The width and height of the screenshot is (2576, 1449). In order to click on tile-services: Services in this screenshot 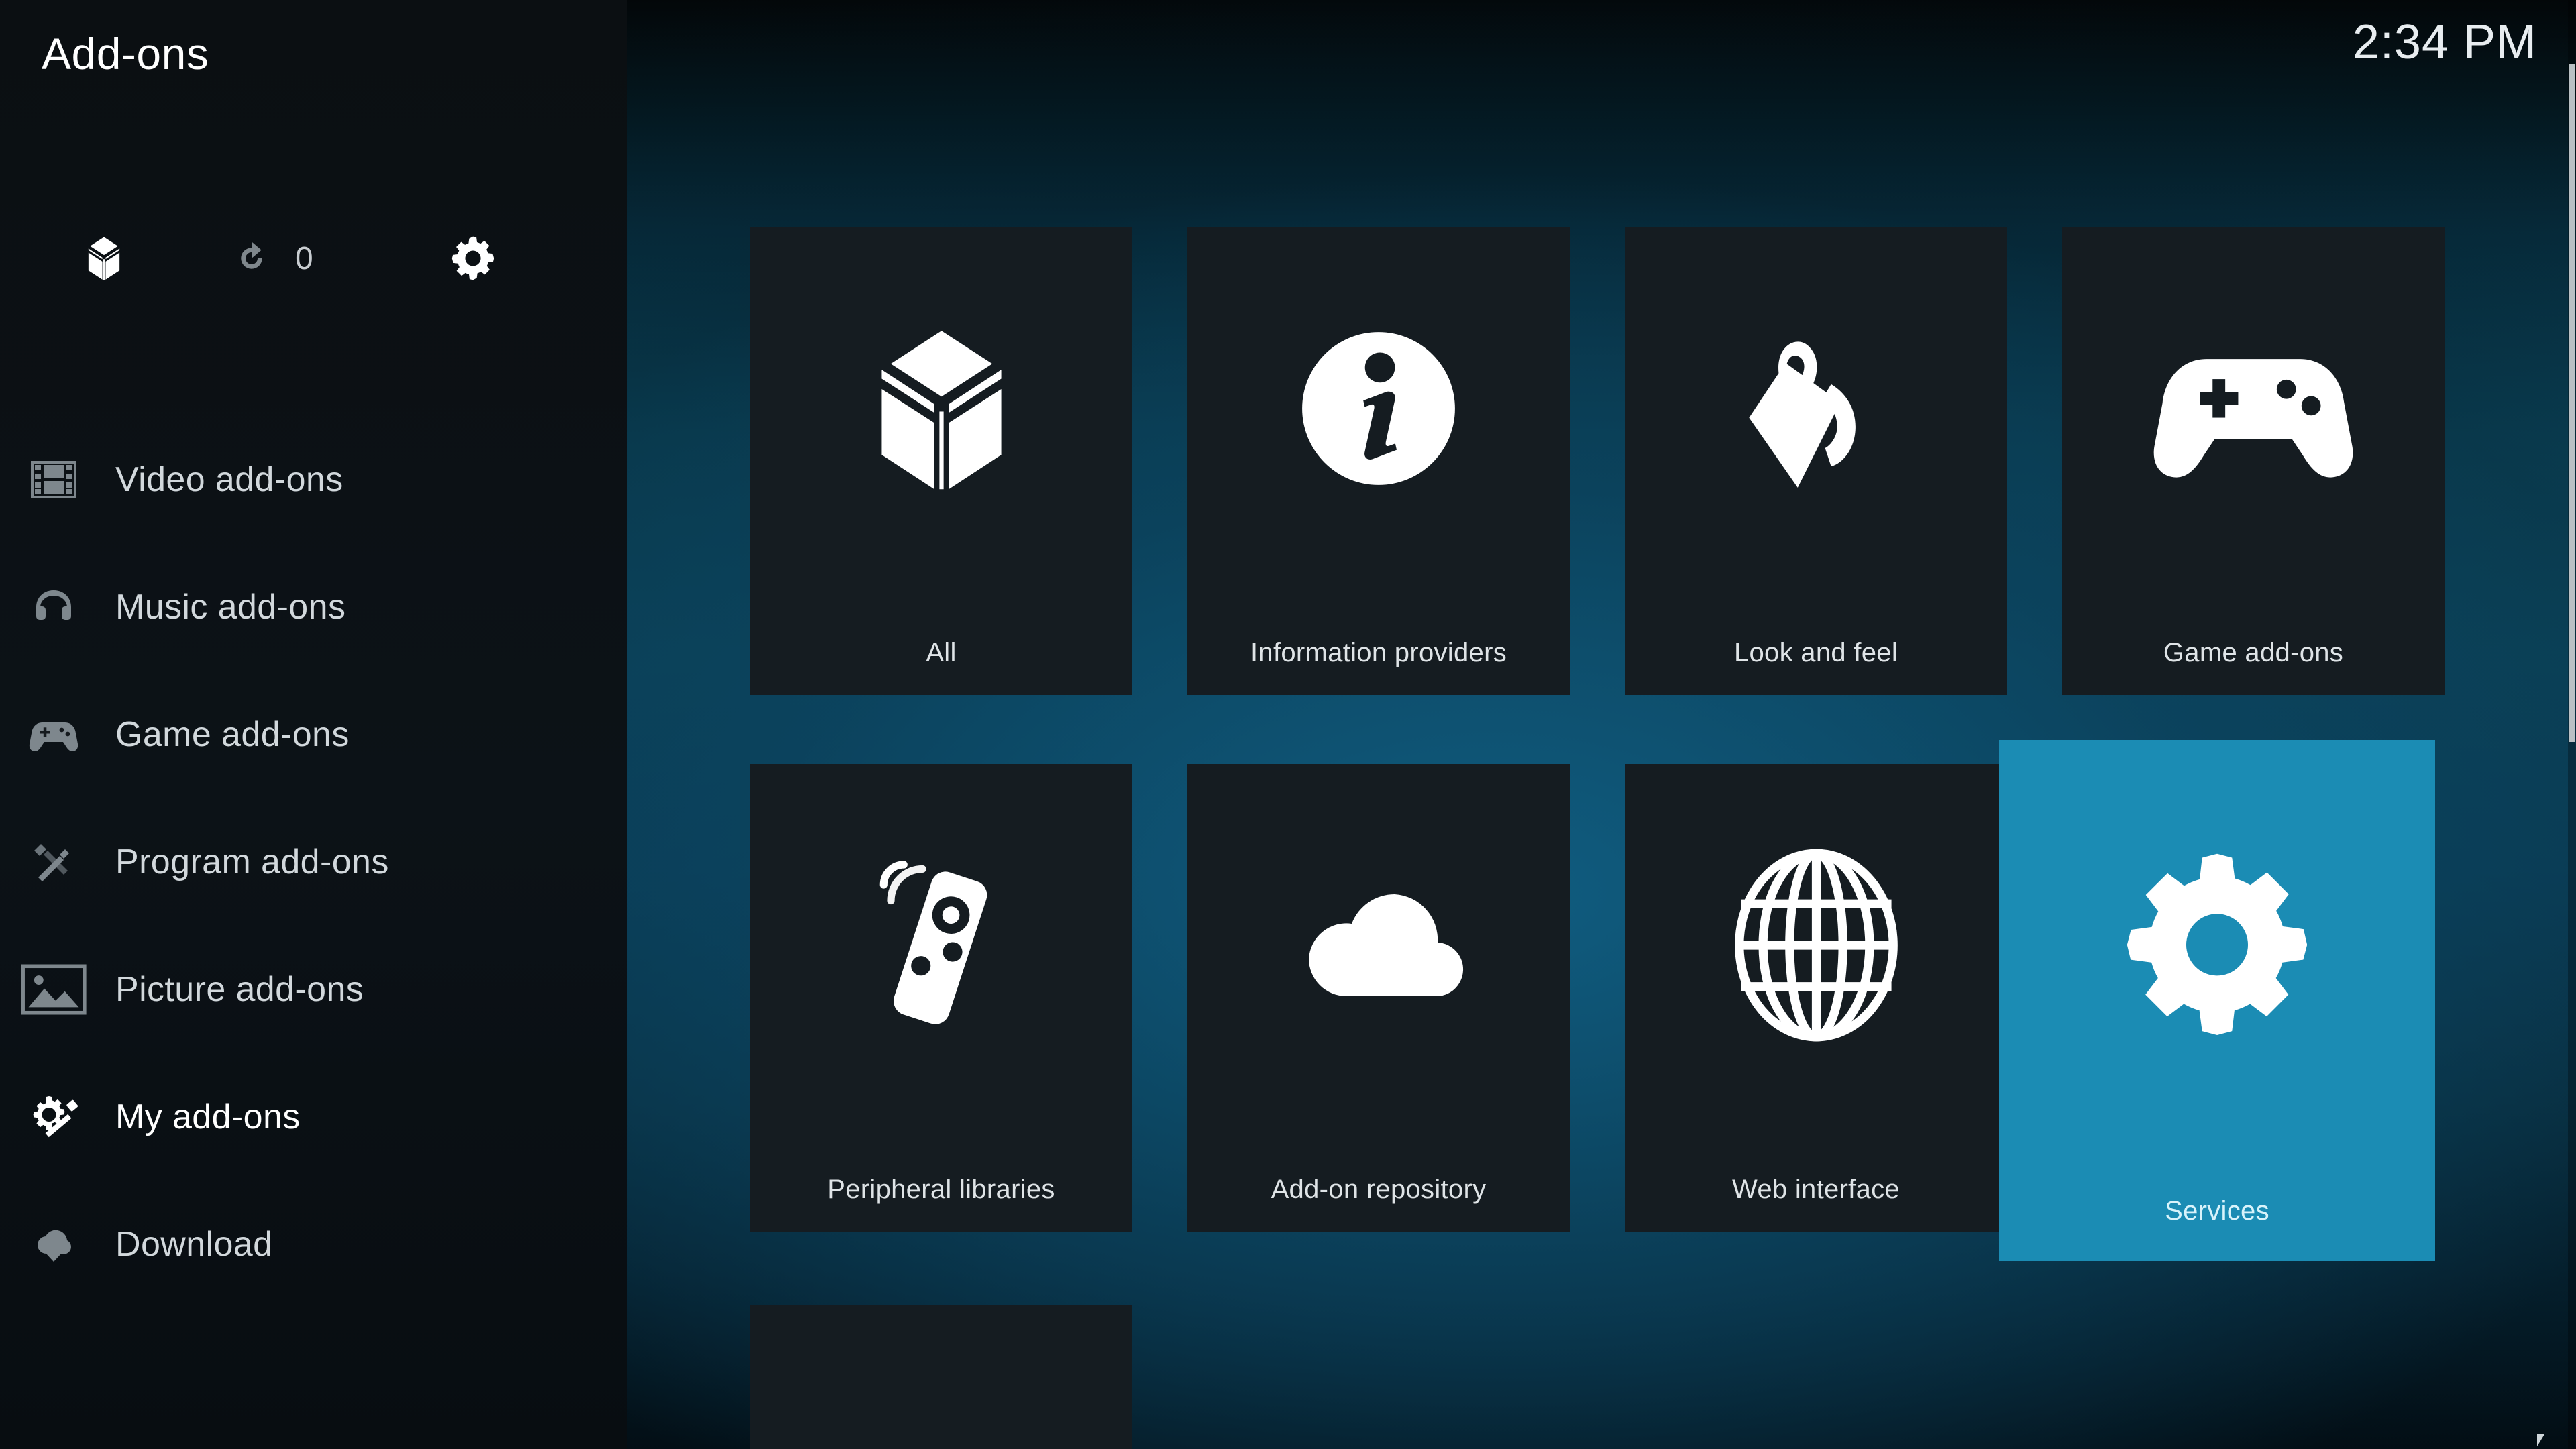, I will do `click(2217, 1000)`.